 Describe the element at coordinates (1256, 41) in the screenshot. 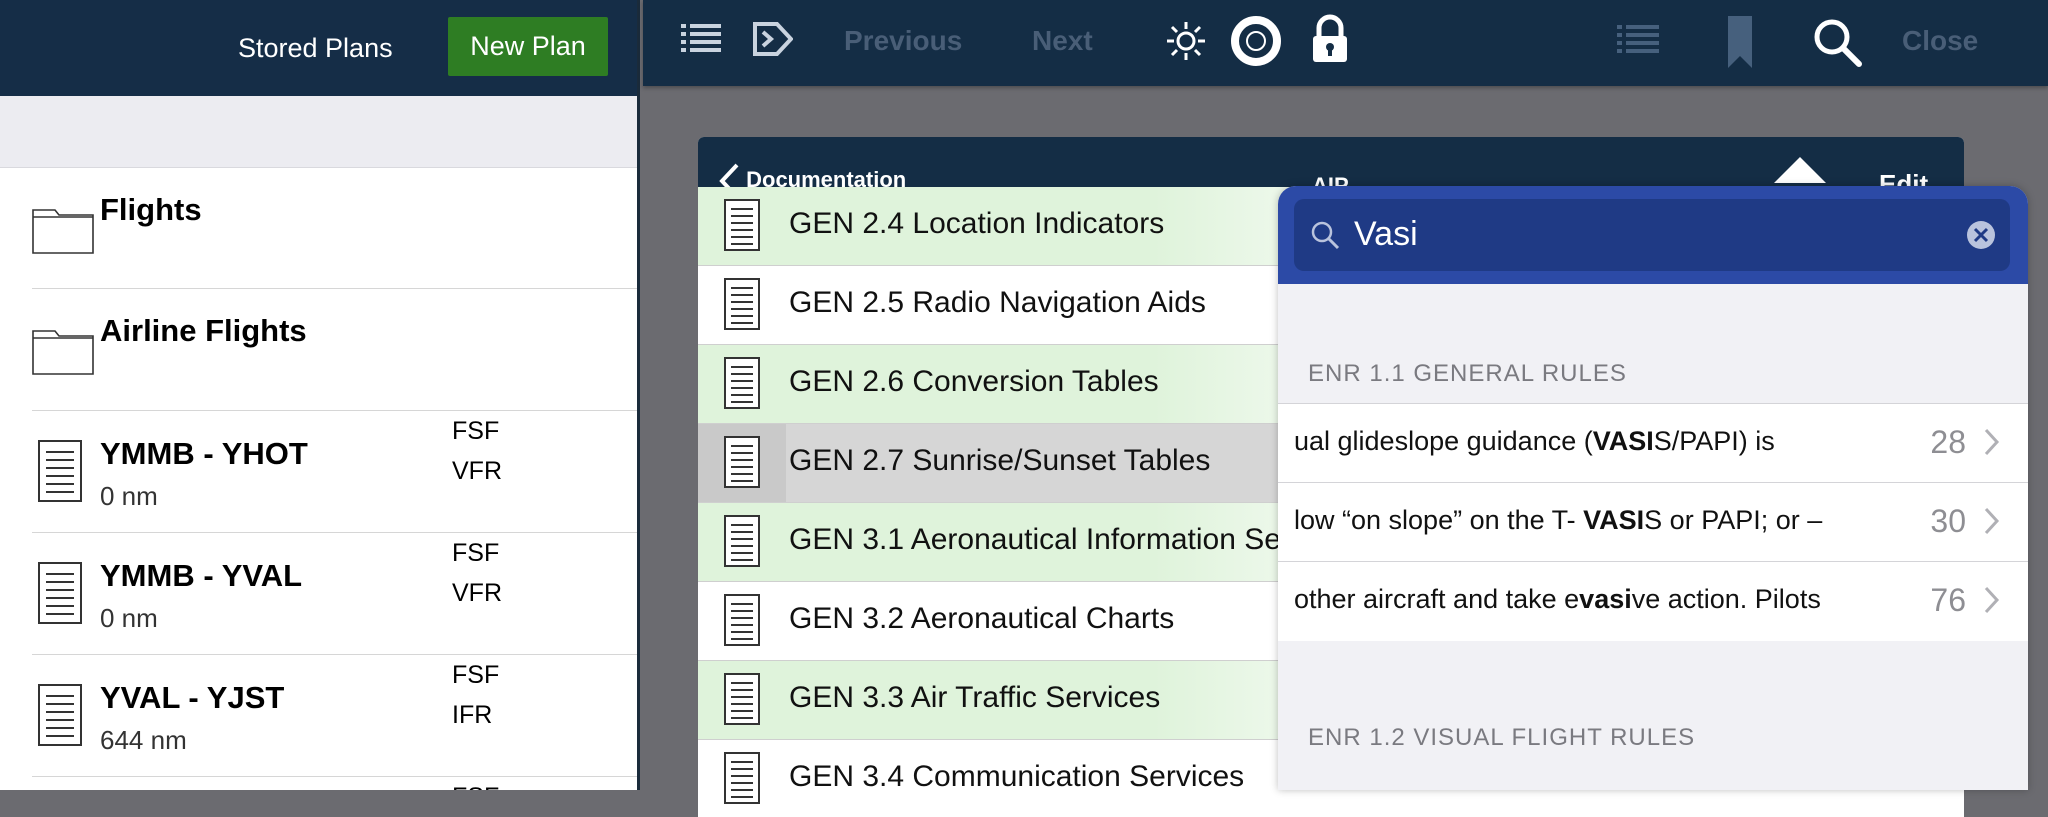

I see `help-lifebuoy-icon` at that location.